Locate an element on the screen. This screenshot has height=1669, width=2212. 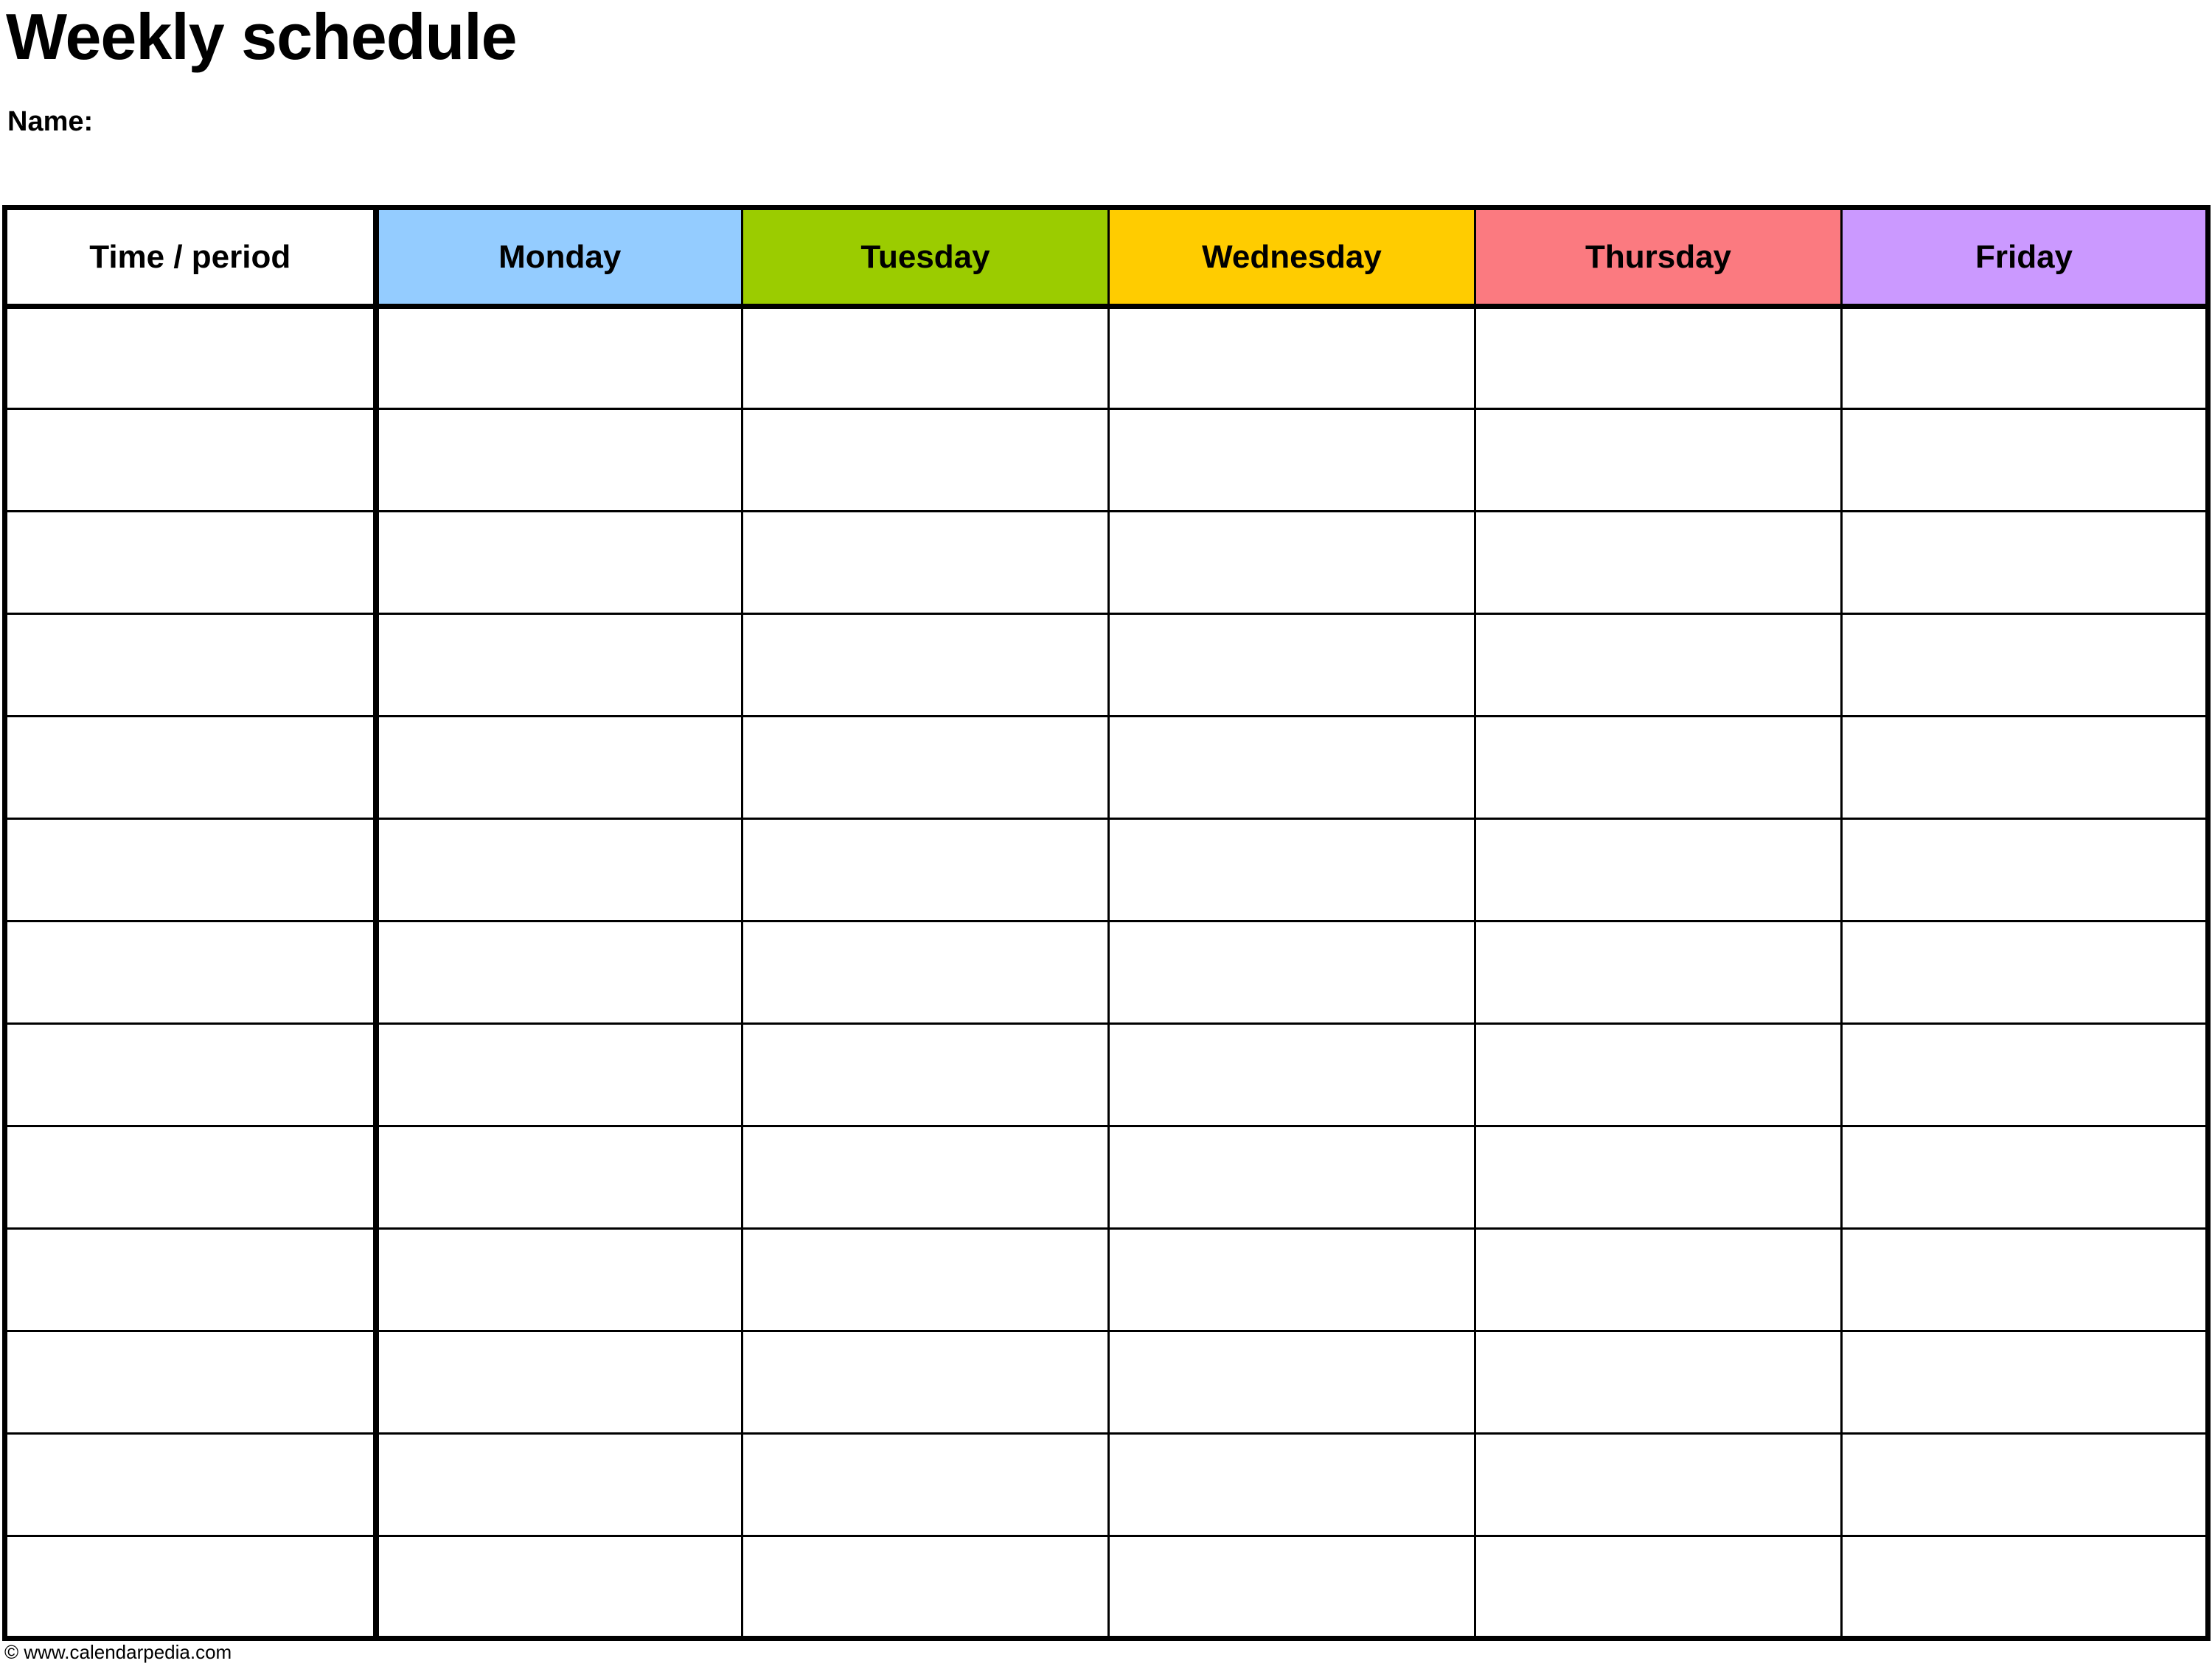
footer-credit: © www.calendarpedia.com is located at coordinates (118, 1652).